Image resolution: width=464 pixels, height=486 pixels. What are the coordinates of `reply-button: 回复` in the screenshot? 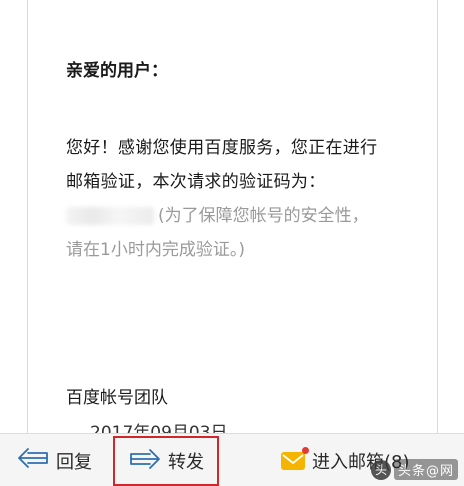 It's located at (54, 460).